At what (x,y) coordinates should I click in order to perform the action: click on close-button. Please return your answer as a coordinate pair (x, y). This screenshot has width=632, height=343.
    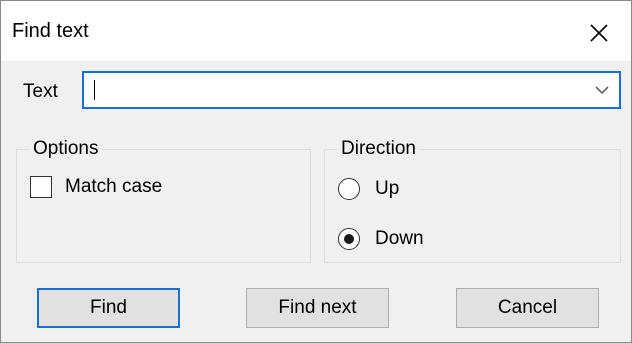
    Looking at the image, I should click on (599, 33).